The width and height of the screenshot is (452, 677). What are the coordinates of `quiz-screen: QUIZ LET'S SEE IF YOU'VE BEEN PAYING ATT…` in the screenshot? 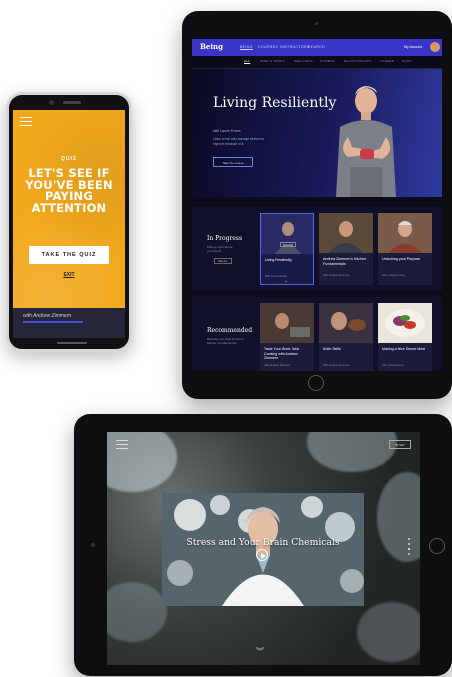 It's located at (69, 224).